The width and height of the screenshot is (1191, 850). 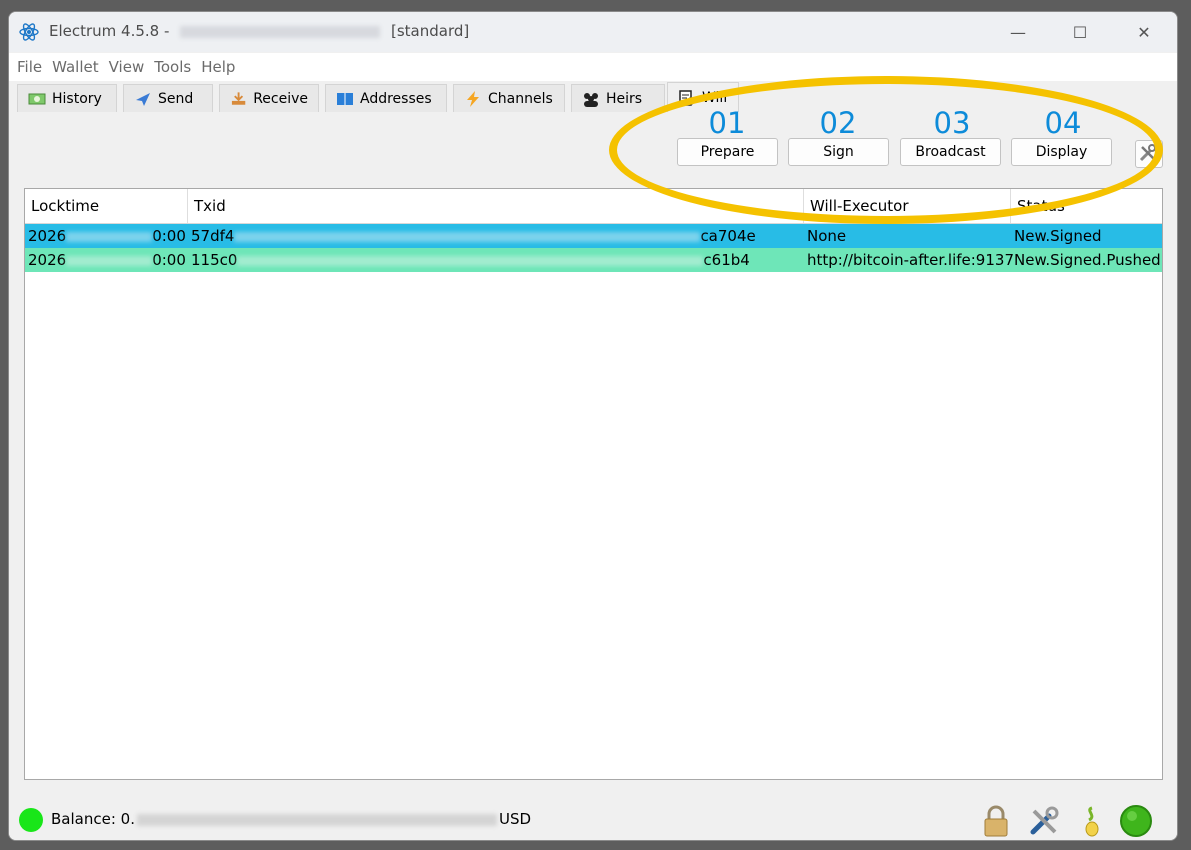 I want to click on wallet-type: [standard], so click(x=430, y=31).